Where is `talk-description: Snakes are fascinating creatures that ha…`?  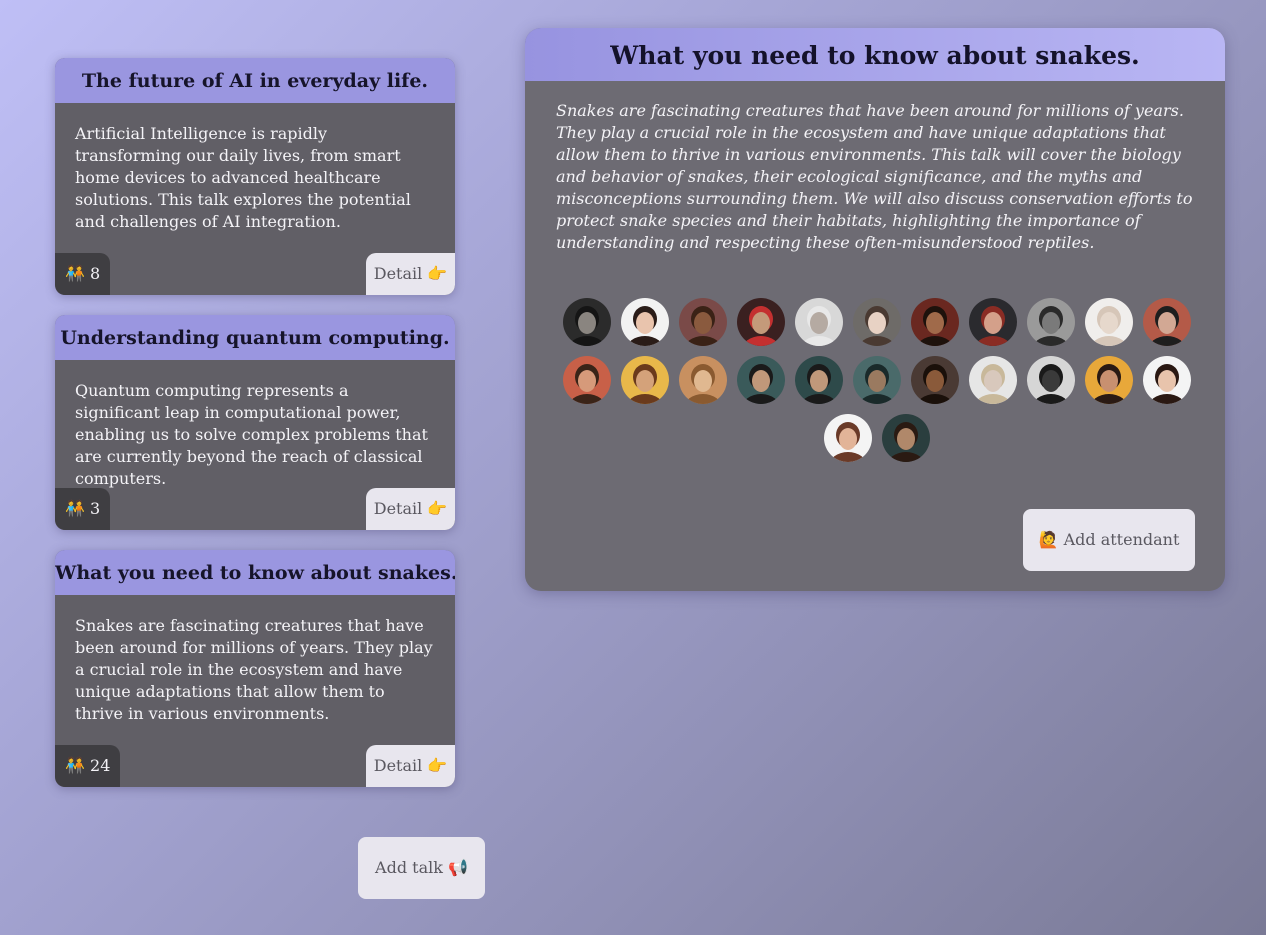
talk-description: Snakes are fascinating creatures that ha… is located at coordinates (254, 669).